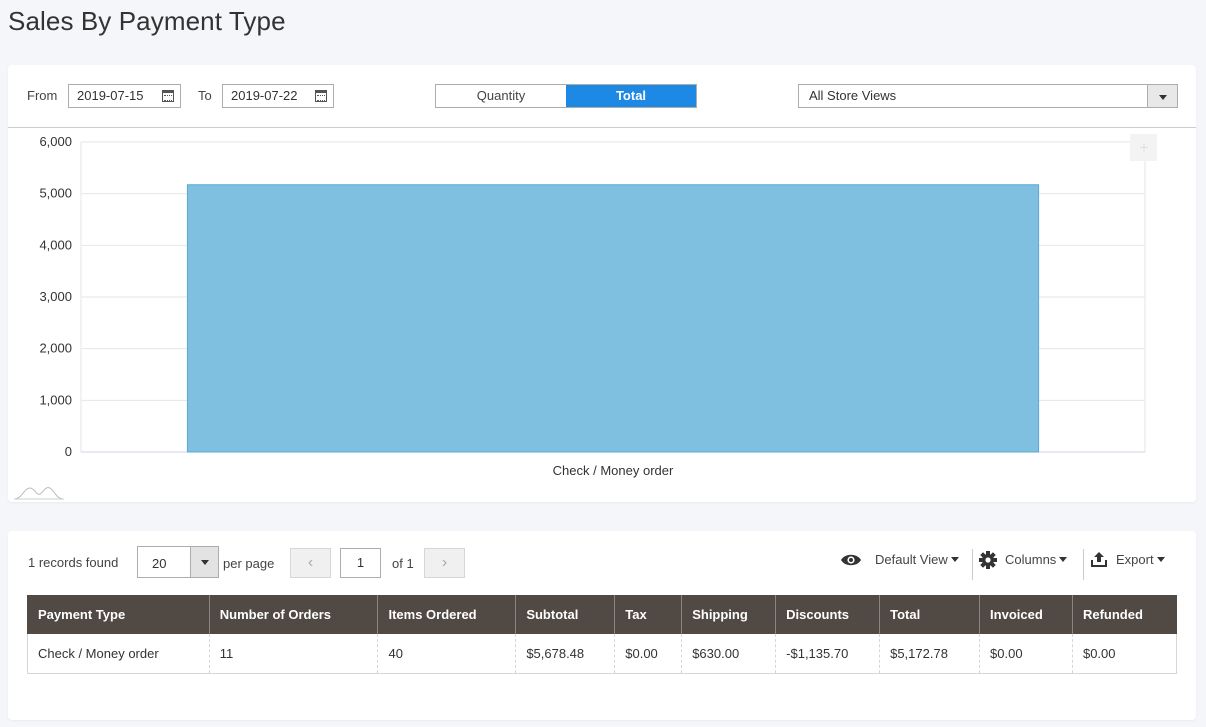 The width and height of the screenshot is (1206, 727). What do you see at coordinates (68, 451) in the screenshot?
I see `y-tick-label: 0` at bounding box center [68, 451].